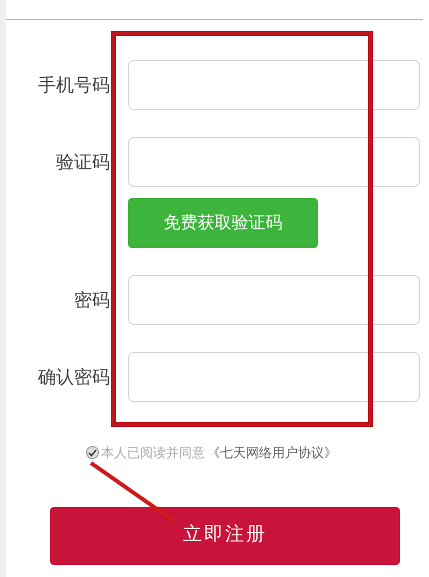  What do you see at coordinates (74, 85) in the screenshot?
I see `field-label: 手机号码` at bounding box center [74, 85].